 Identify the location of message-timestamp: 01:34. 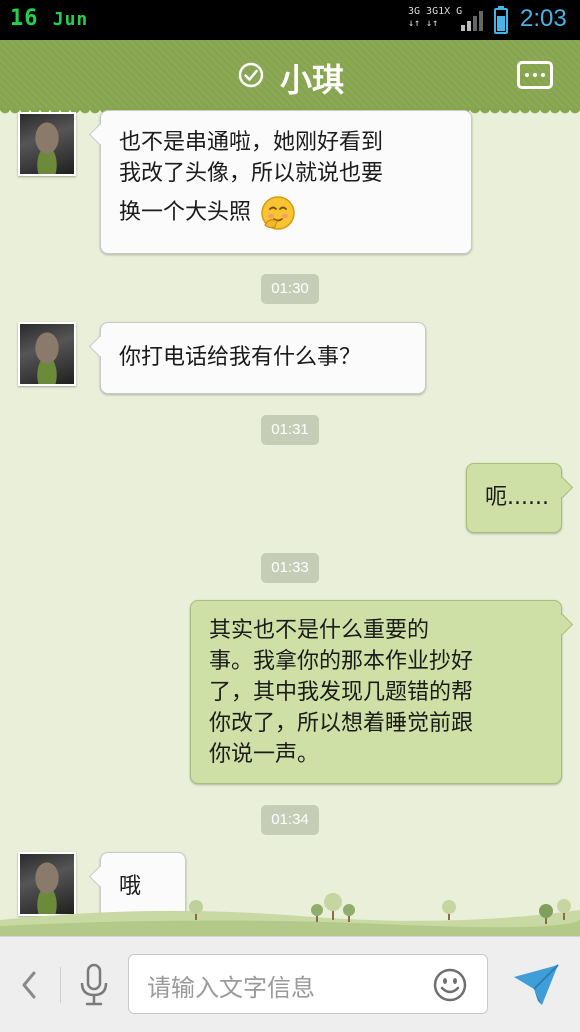
(290, 820).